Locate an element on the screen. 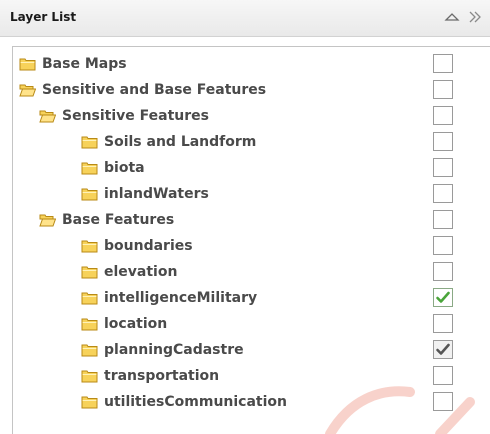 This screenshot has height=434, width=490. layer-row: intelligenceMilitary is located at coordinates (251, 298).